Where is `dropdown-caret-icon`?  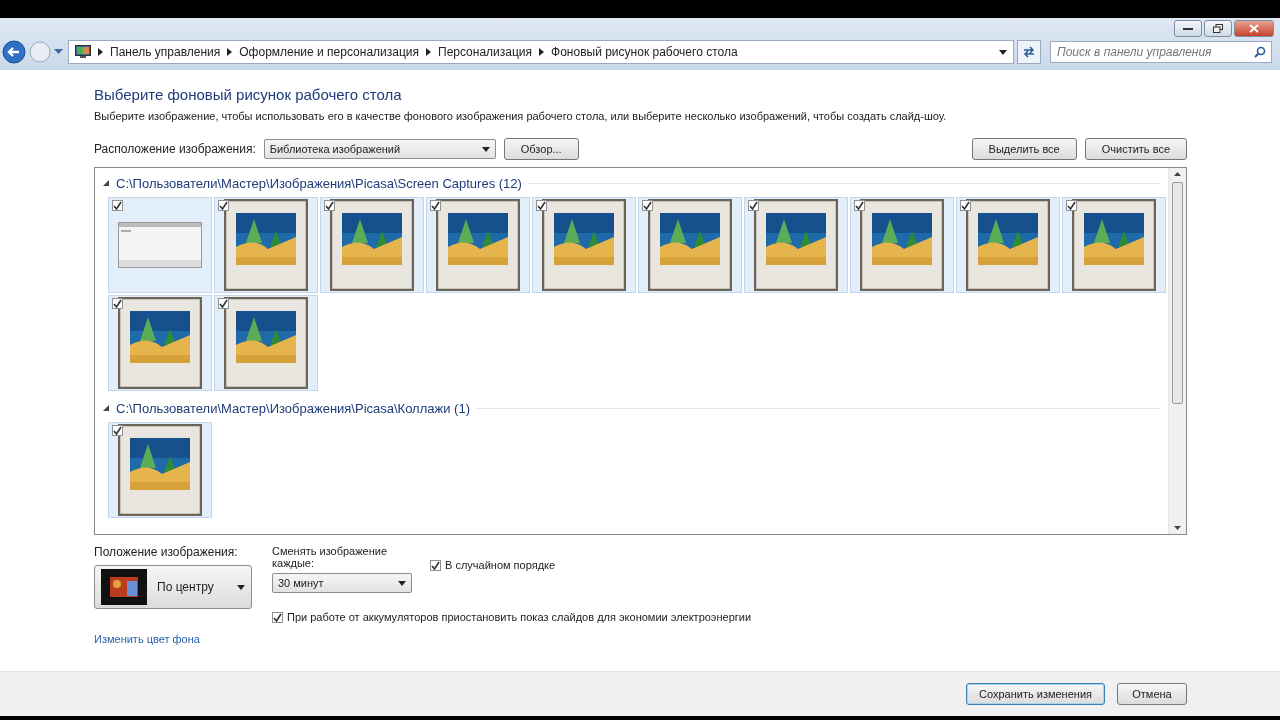 dropdown-caret-icon is located at coordinates (1003, 52).